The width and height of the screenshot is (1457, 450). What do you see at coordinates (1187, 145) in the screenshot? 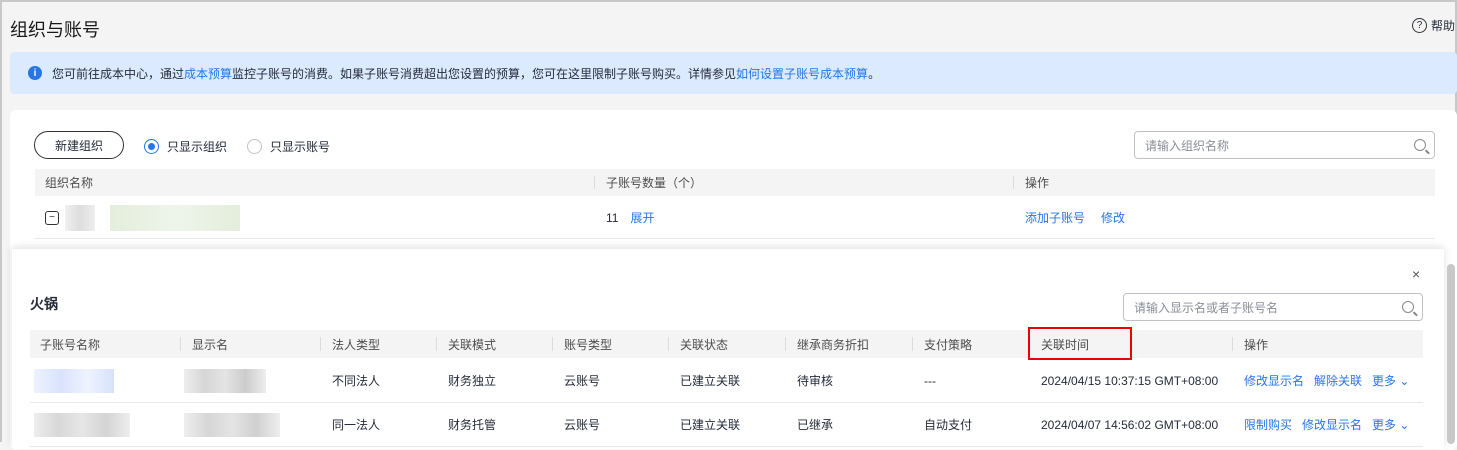
I see `search-placeholder: 请输入组织名称` at bounding box center [1187, 145].